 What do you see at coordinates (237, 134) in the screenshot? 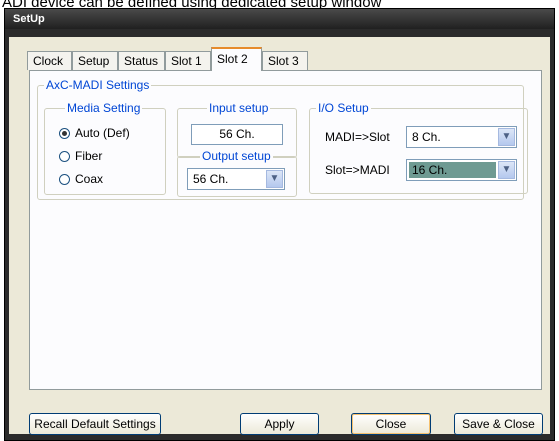
I see `input-channels-value: 56 Ch.` at bounding box center [237, 134].